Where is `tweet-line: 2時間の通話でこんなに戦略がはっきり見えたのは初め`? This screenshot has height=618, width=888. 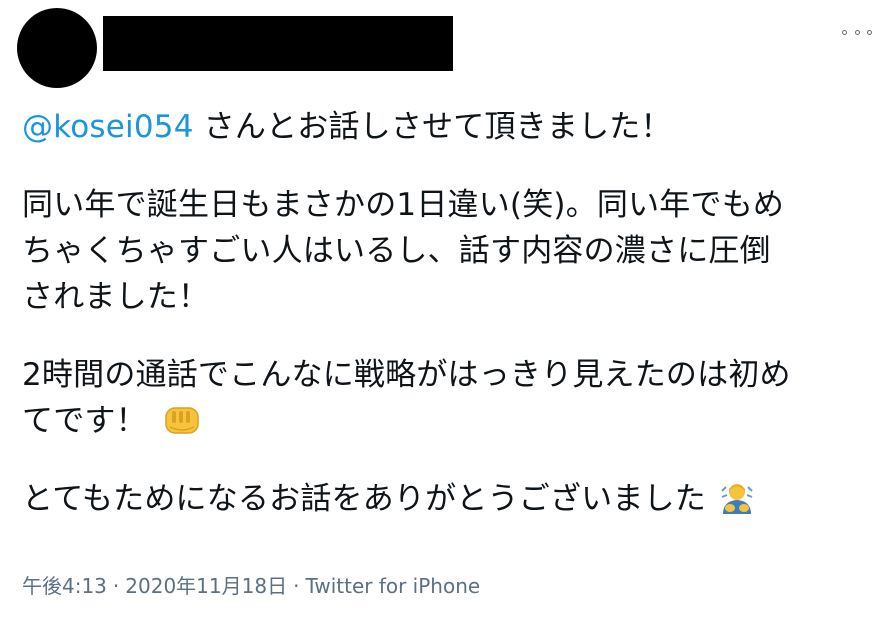
tweet-line: 2時間の通話でこんなに戦略がはっきり見えたのは初め is located at coordinates (406, 375).